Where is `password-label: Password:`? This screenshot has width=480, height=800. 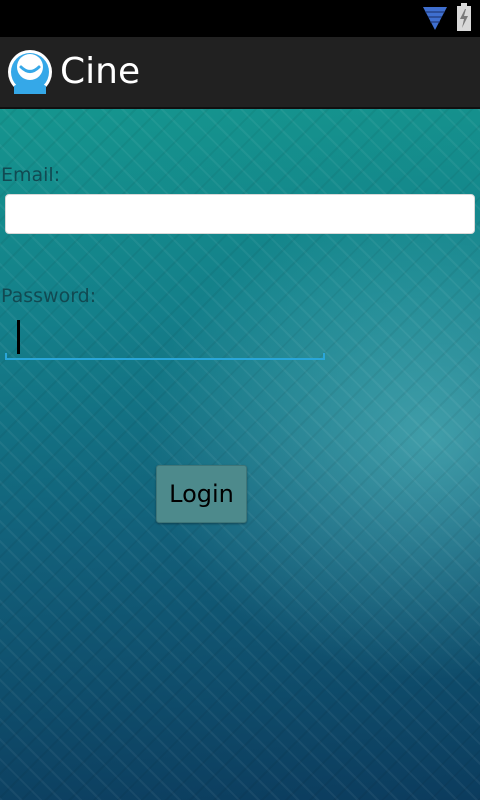
password-label: Password: is located at coordinates (49, 296).